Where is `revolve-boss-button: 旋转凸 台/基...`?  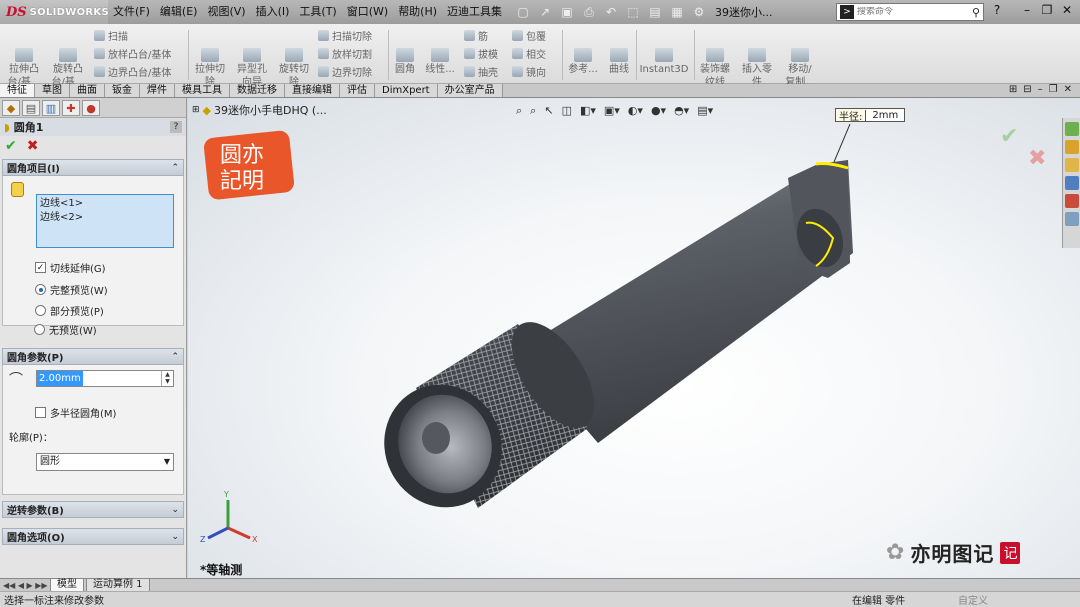
revolve-boss-button: 旋转凸 台/基... is located at coordinates (68, 68).